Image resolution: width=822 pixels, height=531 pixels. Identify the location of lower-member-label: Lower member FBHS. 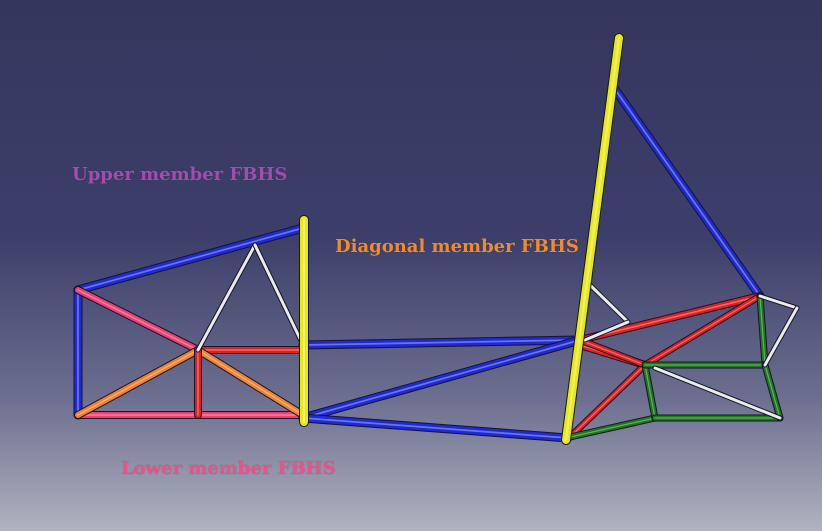
(228, 468).